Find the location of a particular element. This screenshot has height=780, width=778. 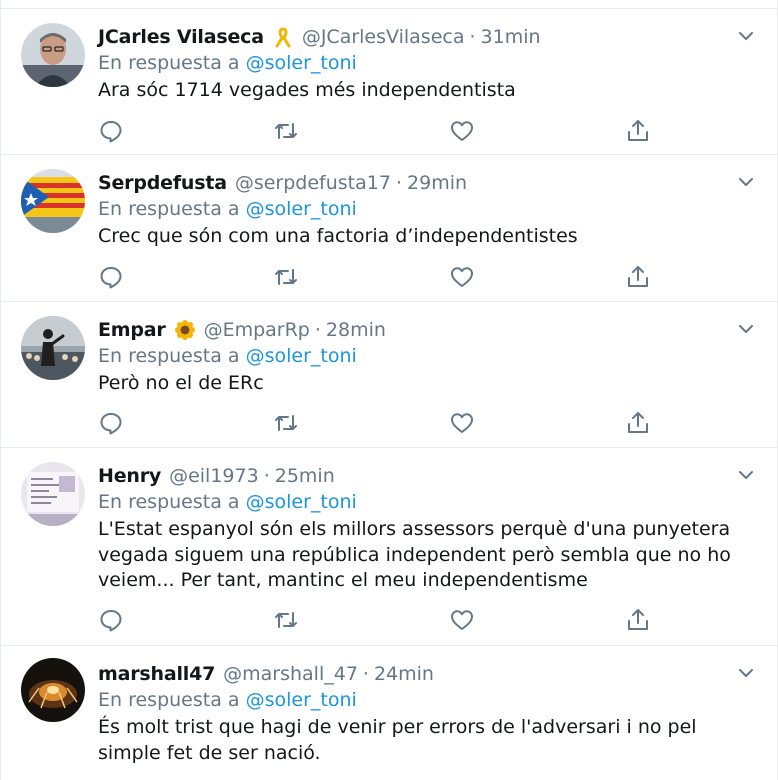

user-handle: @JCarlesVilaseca is located at coordinates (383, 37).